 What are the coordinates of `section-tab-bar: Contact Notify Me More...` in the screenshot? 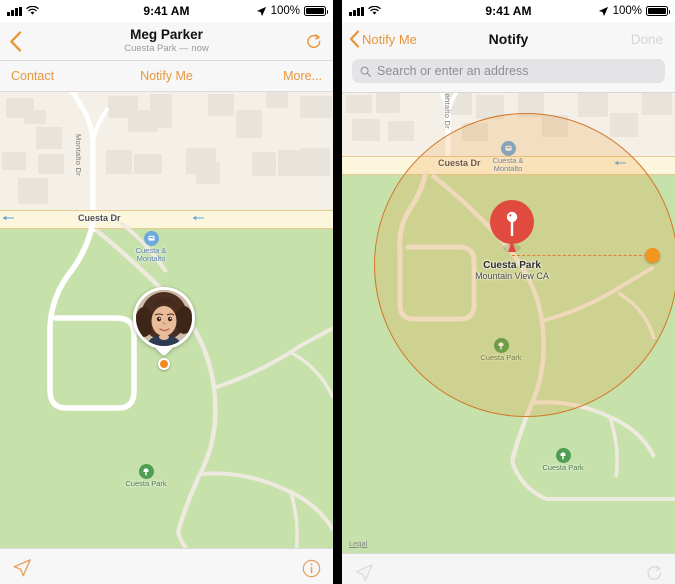 It's located at (166, 76).